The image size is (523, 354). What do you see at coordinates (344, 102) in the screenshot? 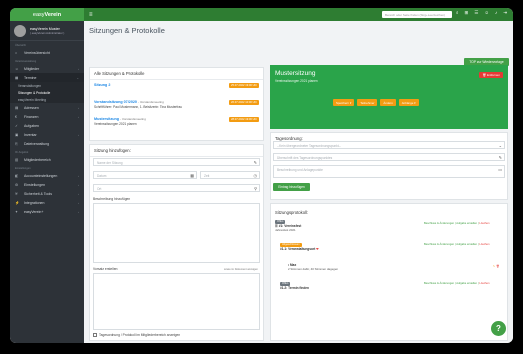
I see `save-button: Speichern ▾` at bounding box center [344, 102].